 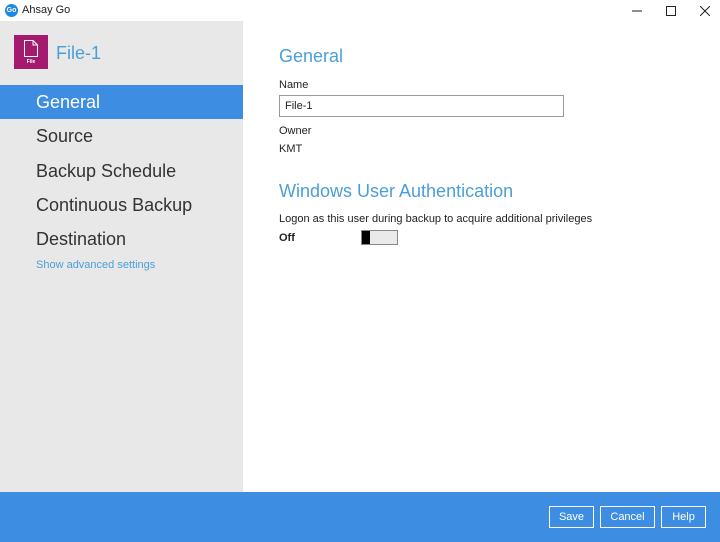 I want to click on file-icon-caption: File, so click(x=31, y=62).